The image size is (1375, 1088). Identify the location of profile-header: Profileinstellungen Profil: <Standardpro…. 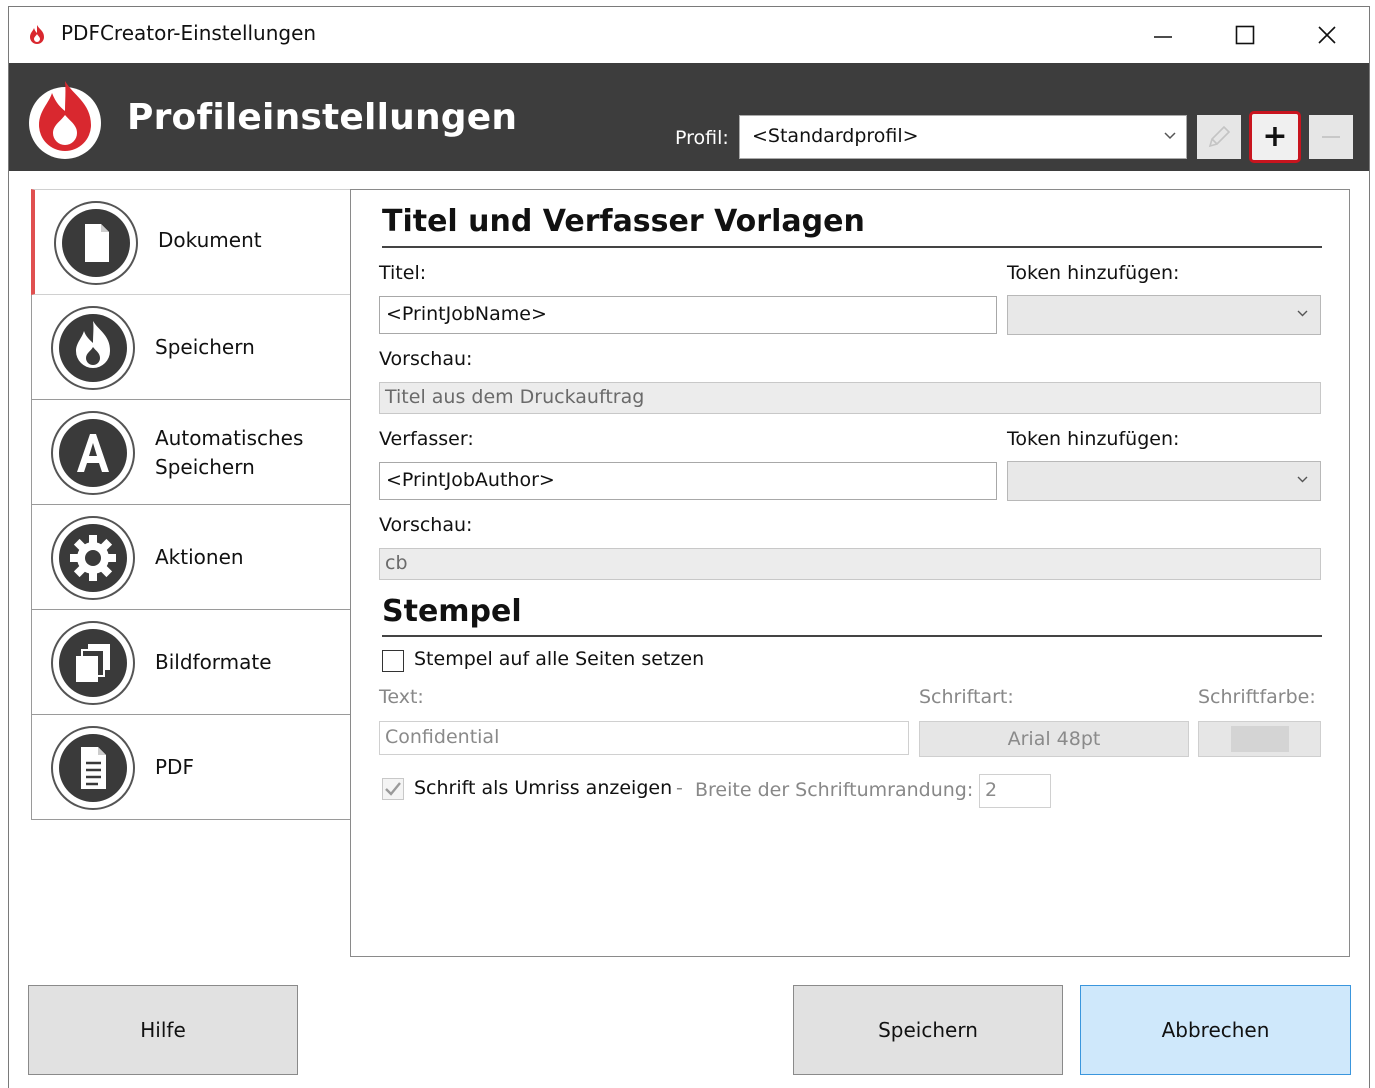
(689, 117).